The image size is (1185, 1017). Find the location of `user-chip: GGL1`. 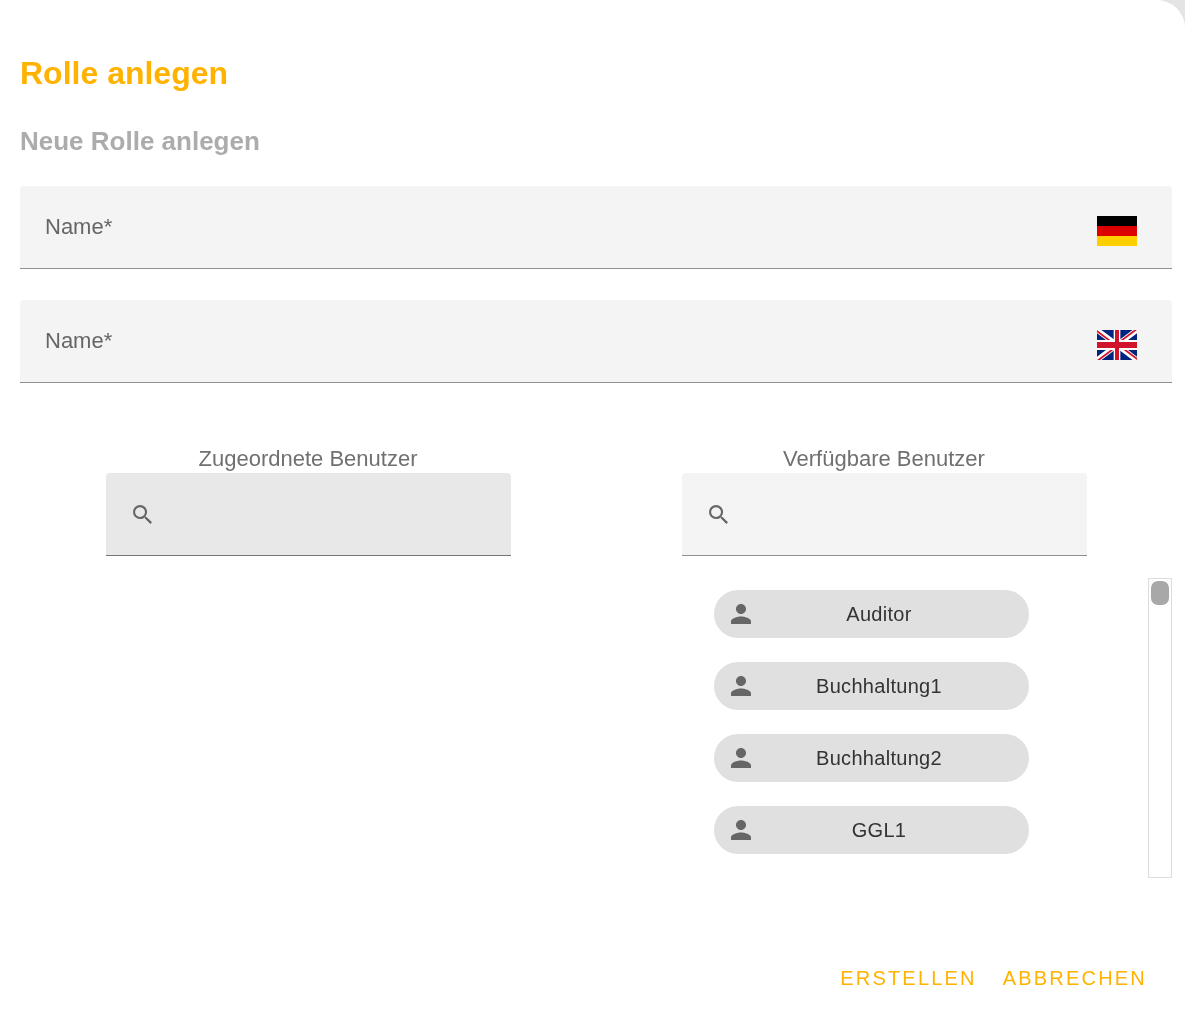

user-chip: GGL1 is located at coordinates (871, 830).